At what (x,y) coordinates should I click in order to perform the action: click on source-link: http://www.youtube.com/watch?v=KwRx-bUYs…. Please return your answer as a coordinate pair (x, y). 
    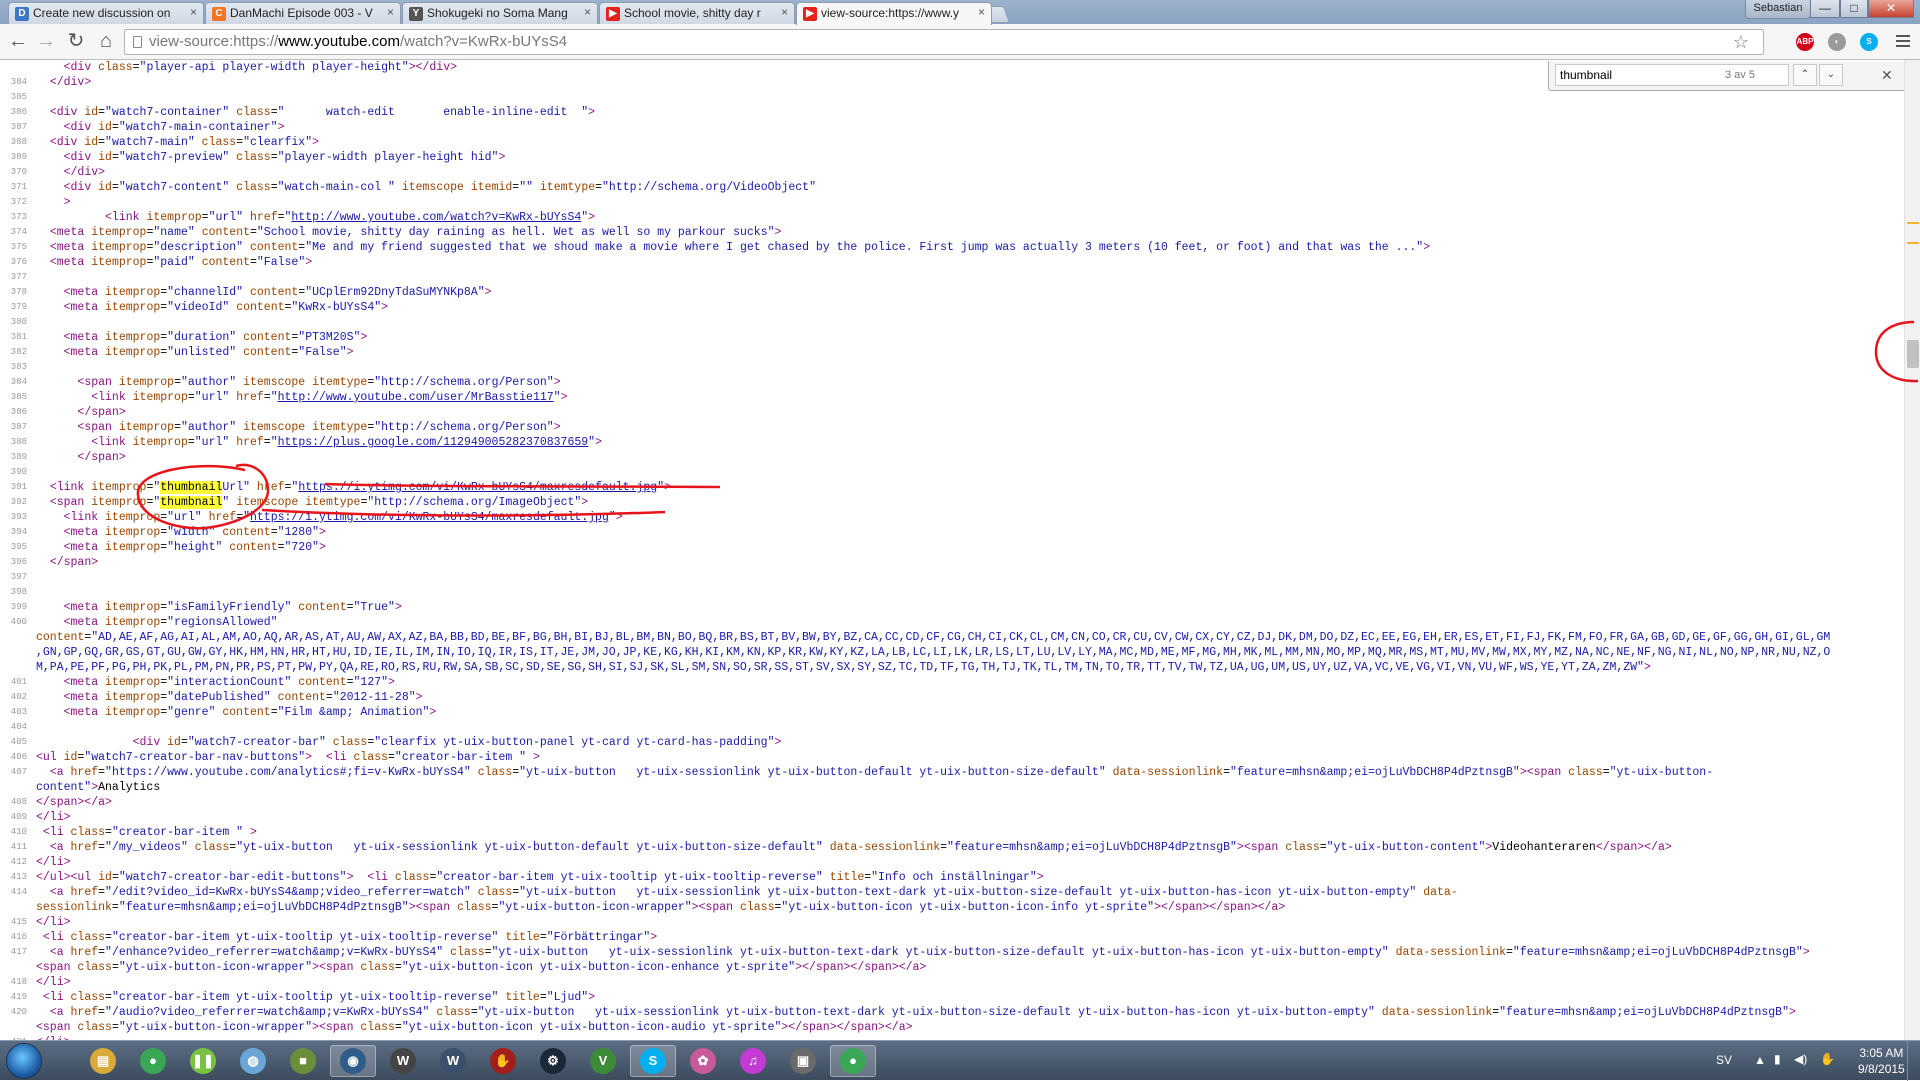
    Looking at the image, I should click on (436, 217).